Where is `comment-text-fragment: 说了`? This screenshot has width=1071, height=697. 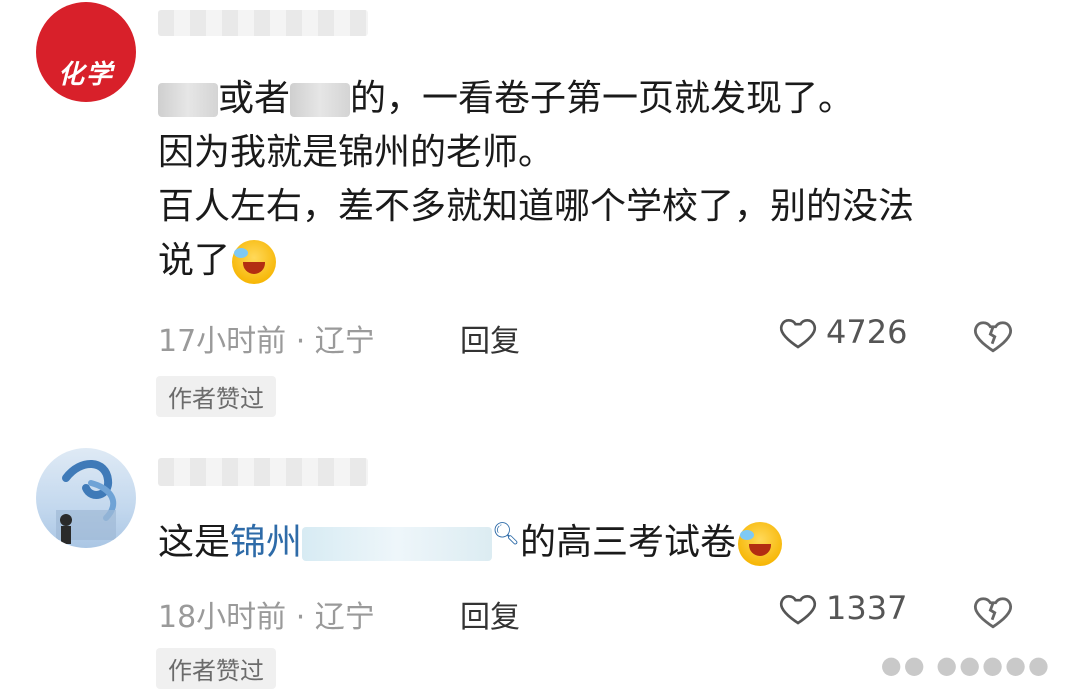 comment-text-fragment: 说了 is located at coordinates (194, 260).